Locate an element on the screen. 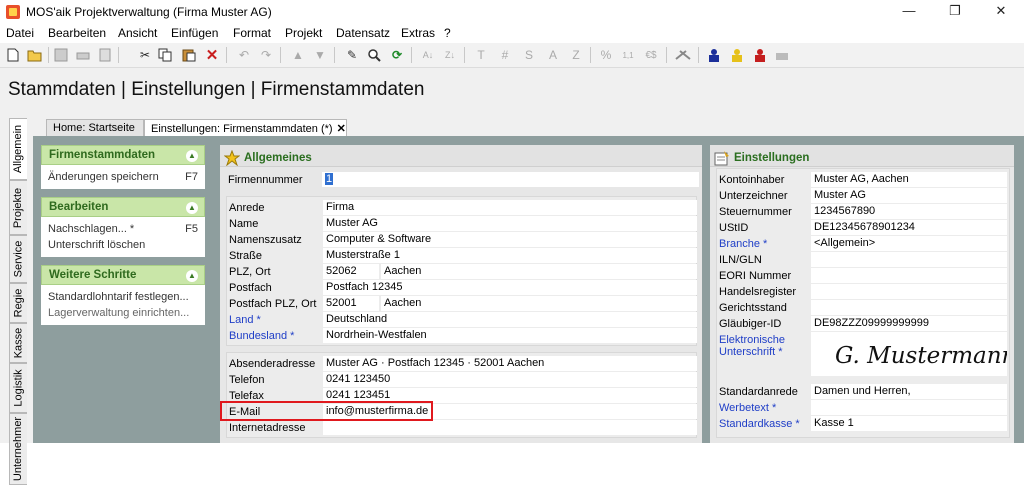 The width and height of the screenshot is (1024, 485). text-icon: T is located at coordinates (481, 55).